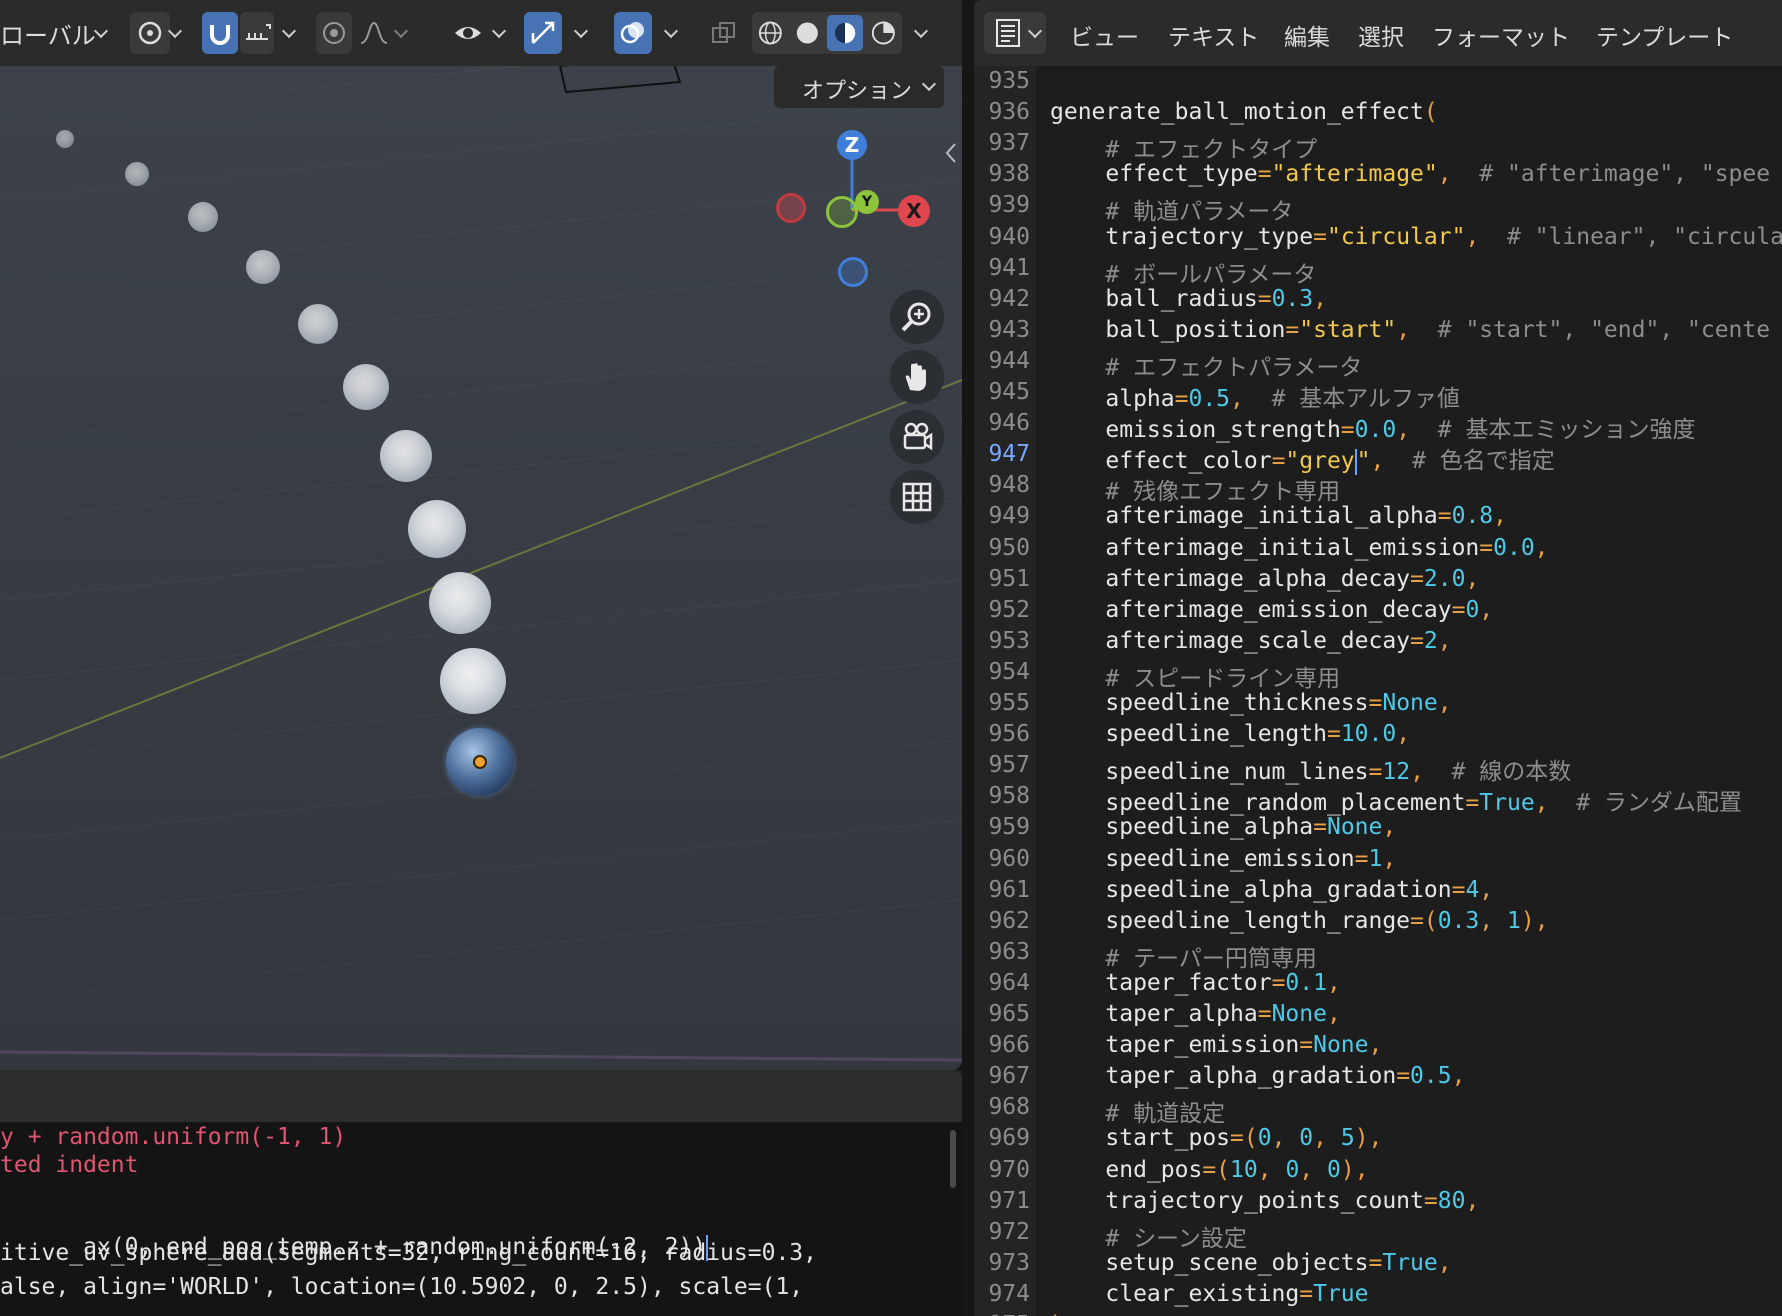 The width and height of the screenshot is (1782, 1316). What do you see at coordinates (1206, 365) in the screenshot?
I see `code-line: # エフェクトパラメータ` at bounding box center [1206, 365].